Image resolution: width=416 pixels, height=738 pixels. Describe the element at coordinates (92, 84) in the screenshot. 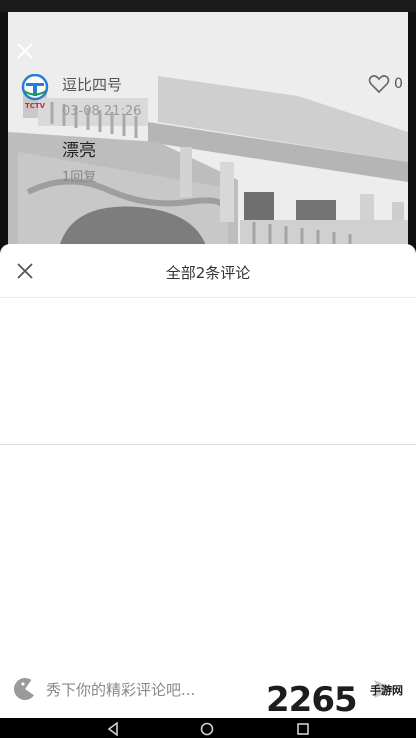

I see `comment-username: 逗比四号` at that location.